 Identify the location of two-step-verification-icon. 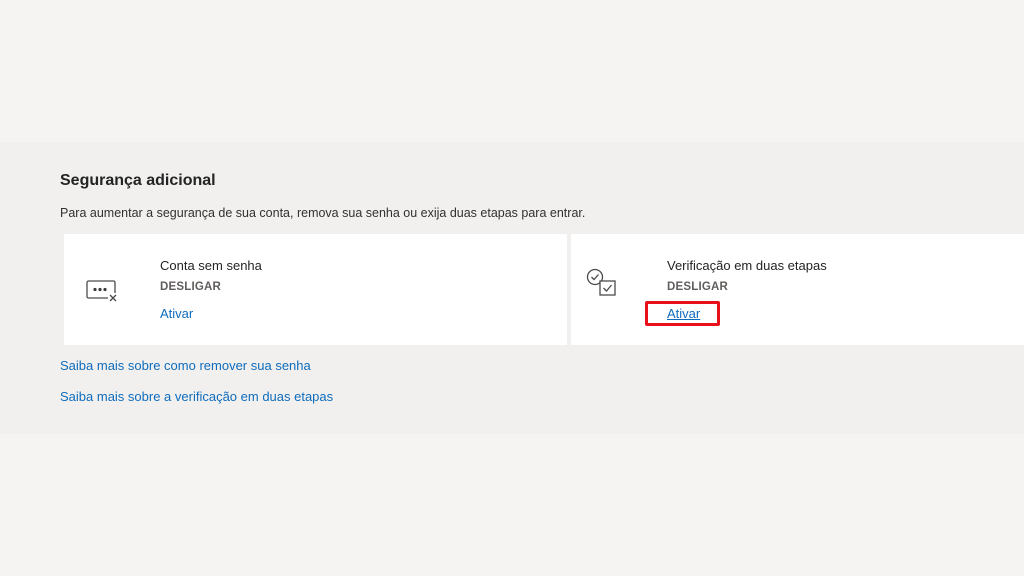
(603, 283).